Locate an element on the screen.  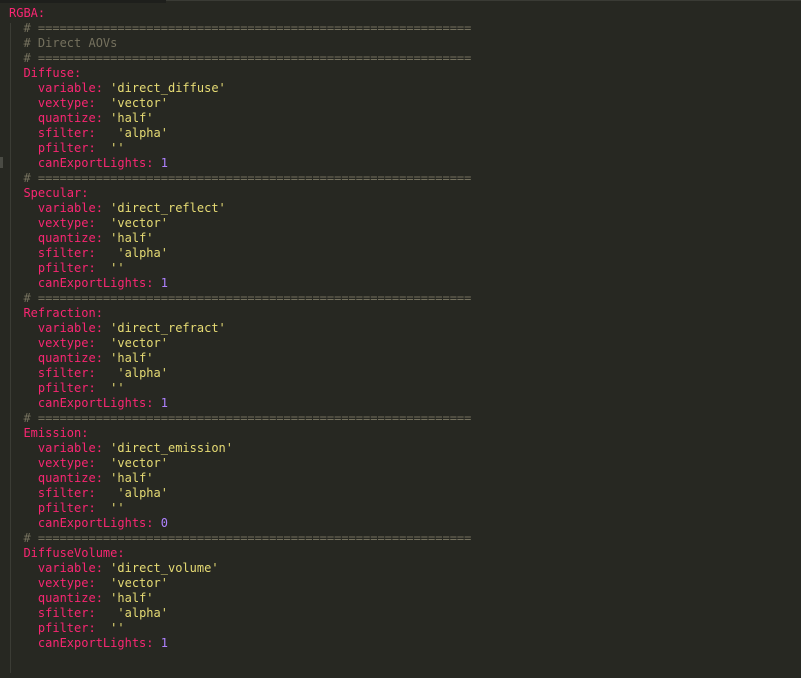
code-line: Diffuse: is located at coordinates (240, 73).